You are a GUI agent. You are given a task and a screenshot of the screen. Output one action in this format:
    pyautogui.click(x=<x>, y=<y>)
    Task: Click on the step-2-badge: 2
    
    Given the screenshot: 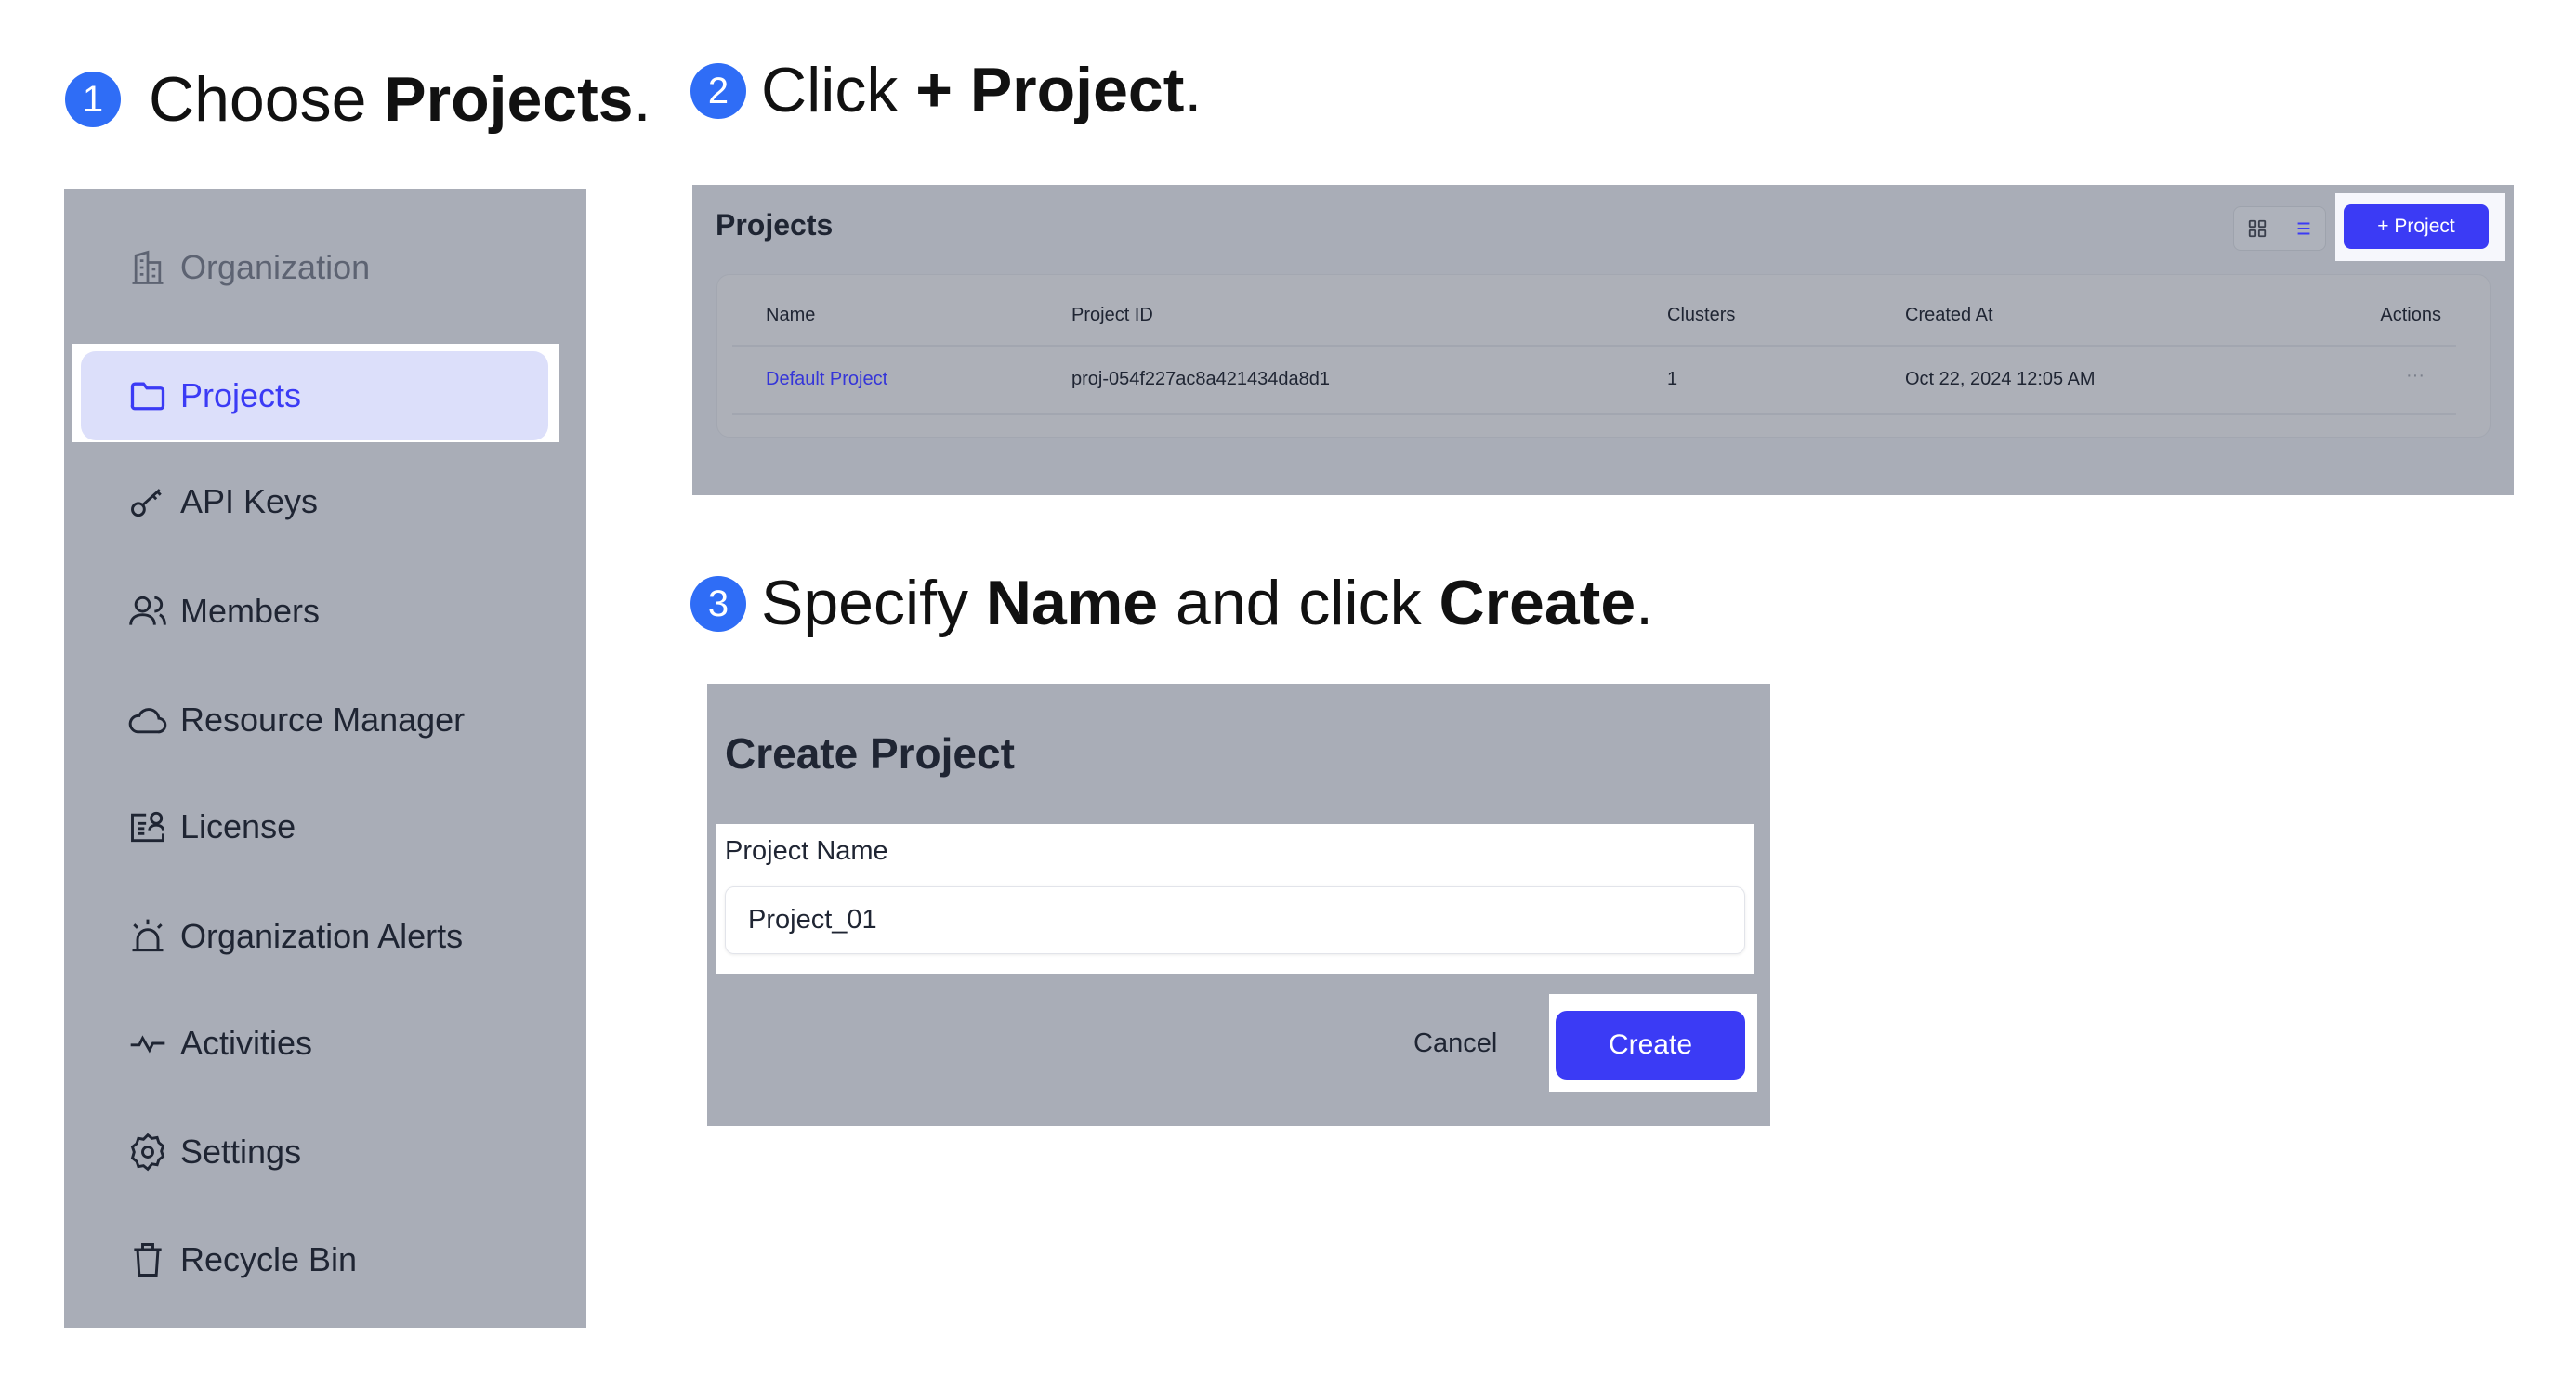 What is the action you would take?
    pyautogui.click(x=718, y=91)
    